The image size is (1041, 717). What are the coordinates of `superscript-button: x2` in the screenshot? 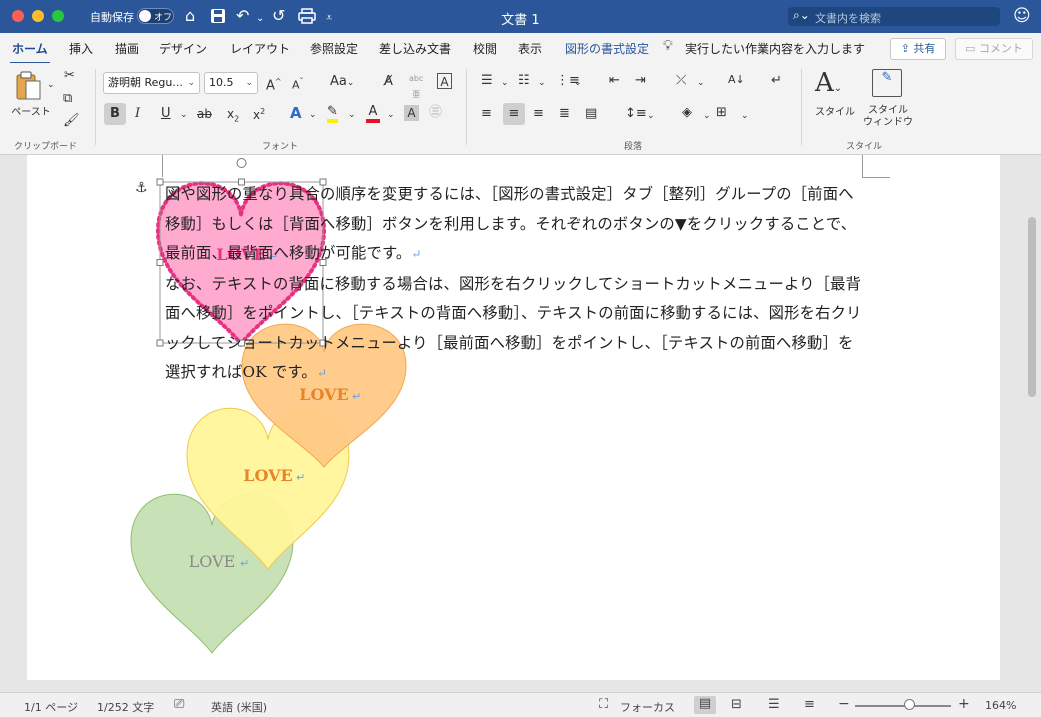 It's located at (259, 113).